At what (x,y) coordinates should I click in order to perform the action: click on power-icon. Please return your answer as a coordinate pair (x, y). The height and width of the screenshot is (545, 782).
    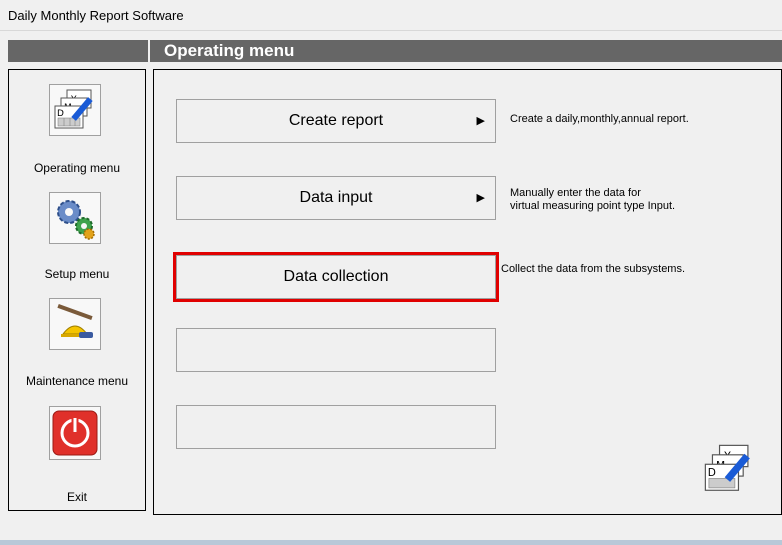
    Looking at the image, I should click on (75, 433).